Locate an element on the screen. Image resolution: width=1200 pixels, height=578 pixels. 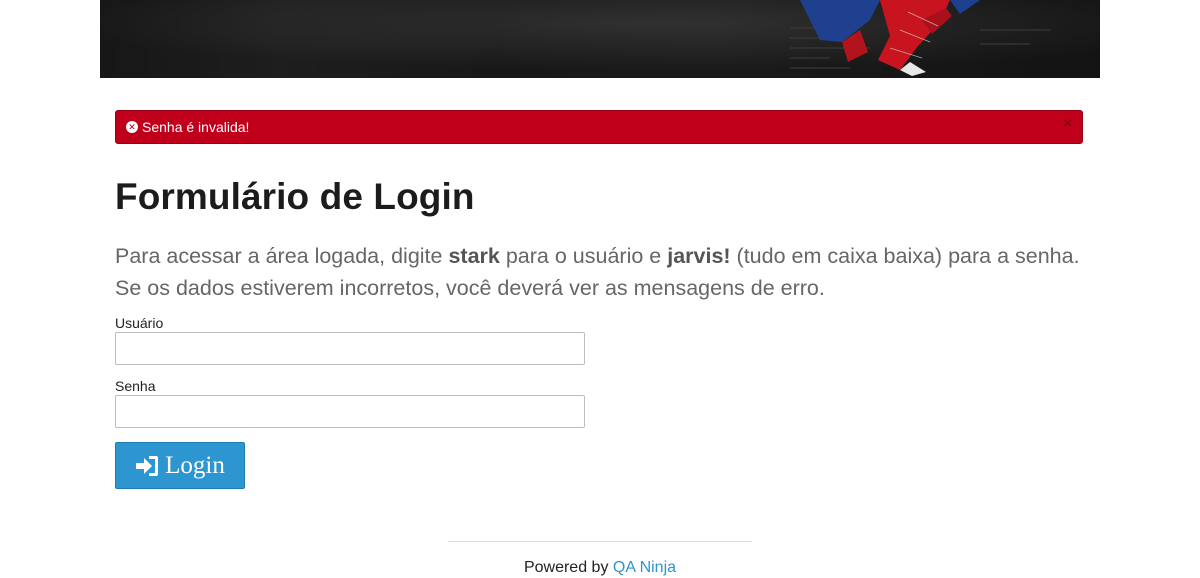
password-input is located at coordinates (350, 411).